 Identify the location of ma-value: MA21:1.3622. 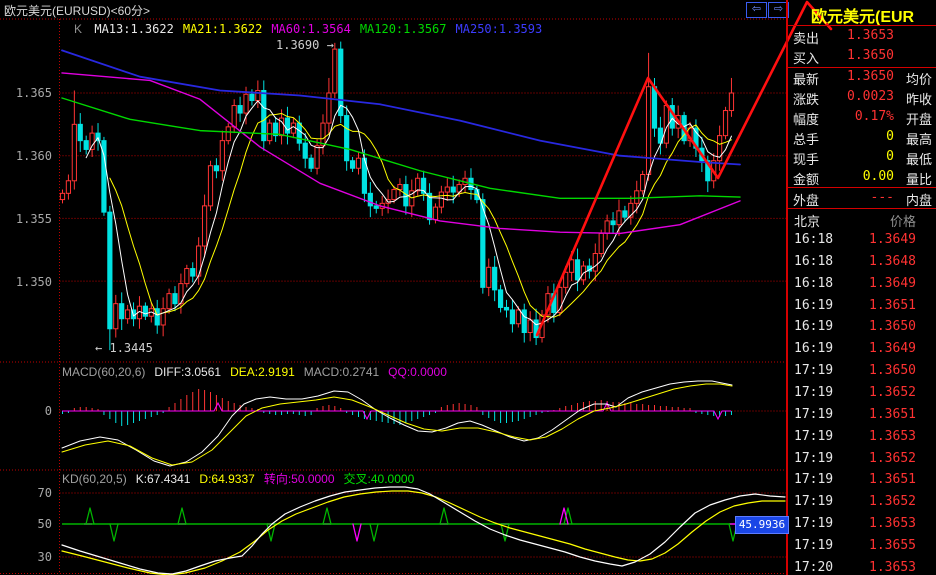
(222, 29).